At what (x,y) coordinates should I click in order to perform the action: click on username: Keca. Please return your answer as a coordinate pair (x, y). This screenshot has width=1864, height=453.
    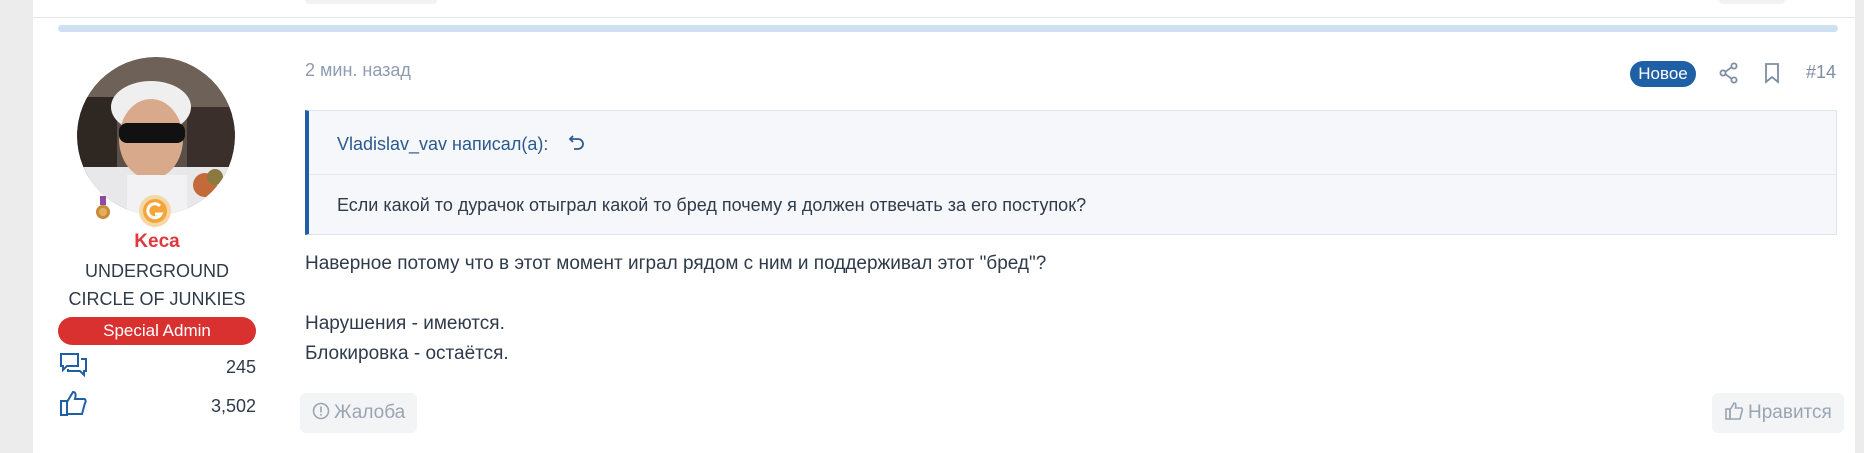
    Looking at the image, I should click on (157, 242).